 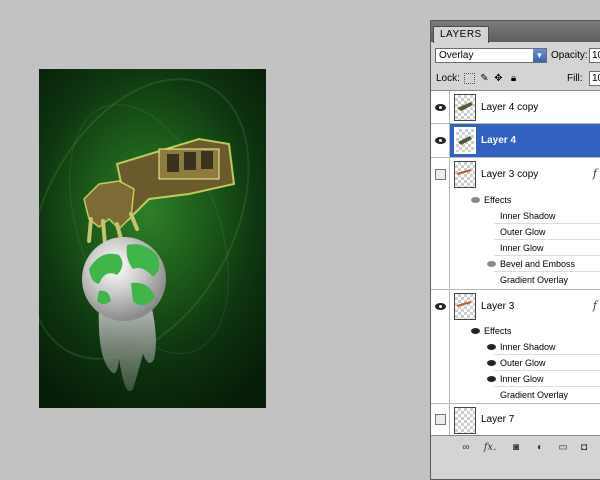 I want to click on layer-row: Layer 3 copy f, so click(x=515, y=175).